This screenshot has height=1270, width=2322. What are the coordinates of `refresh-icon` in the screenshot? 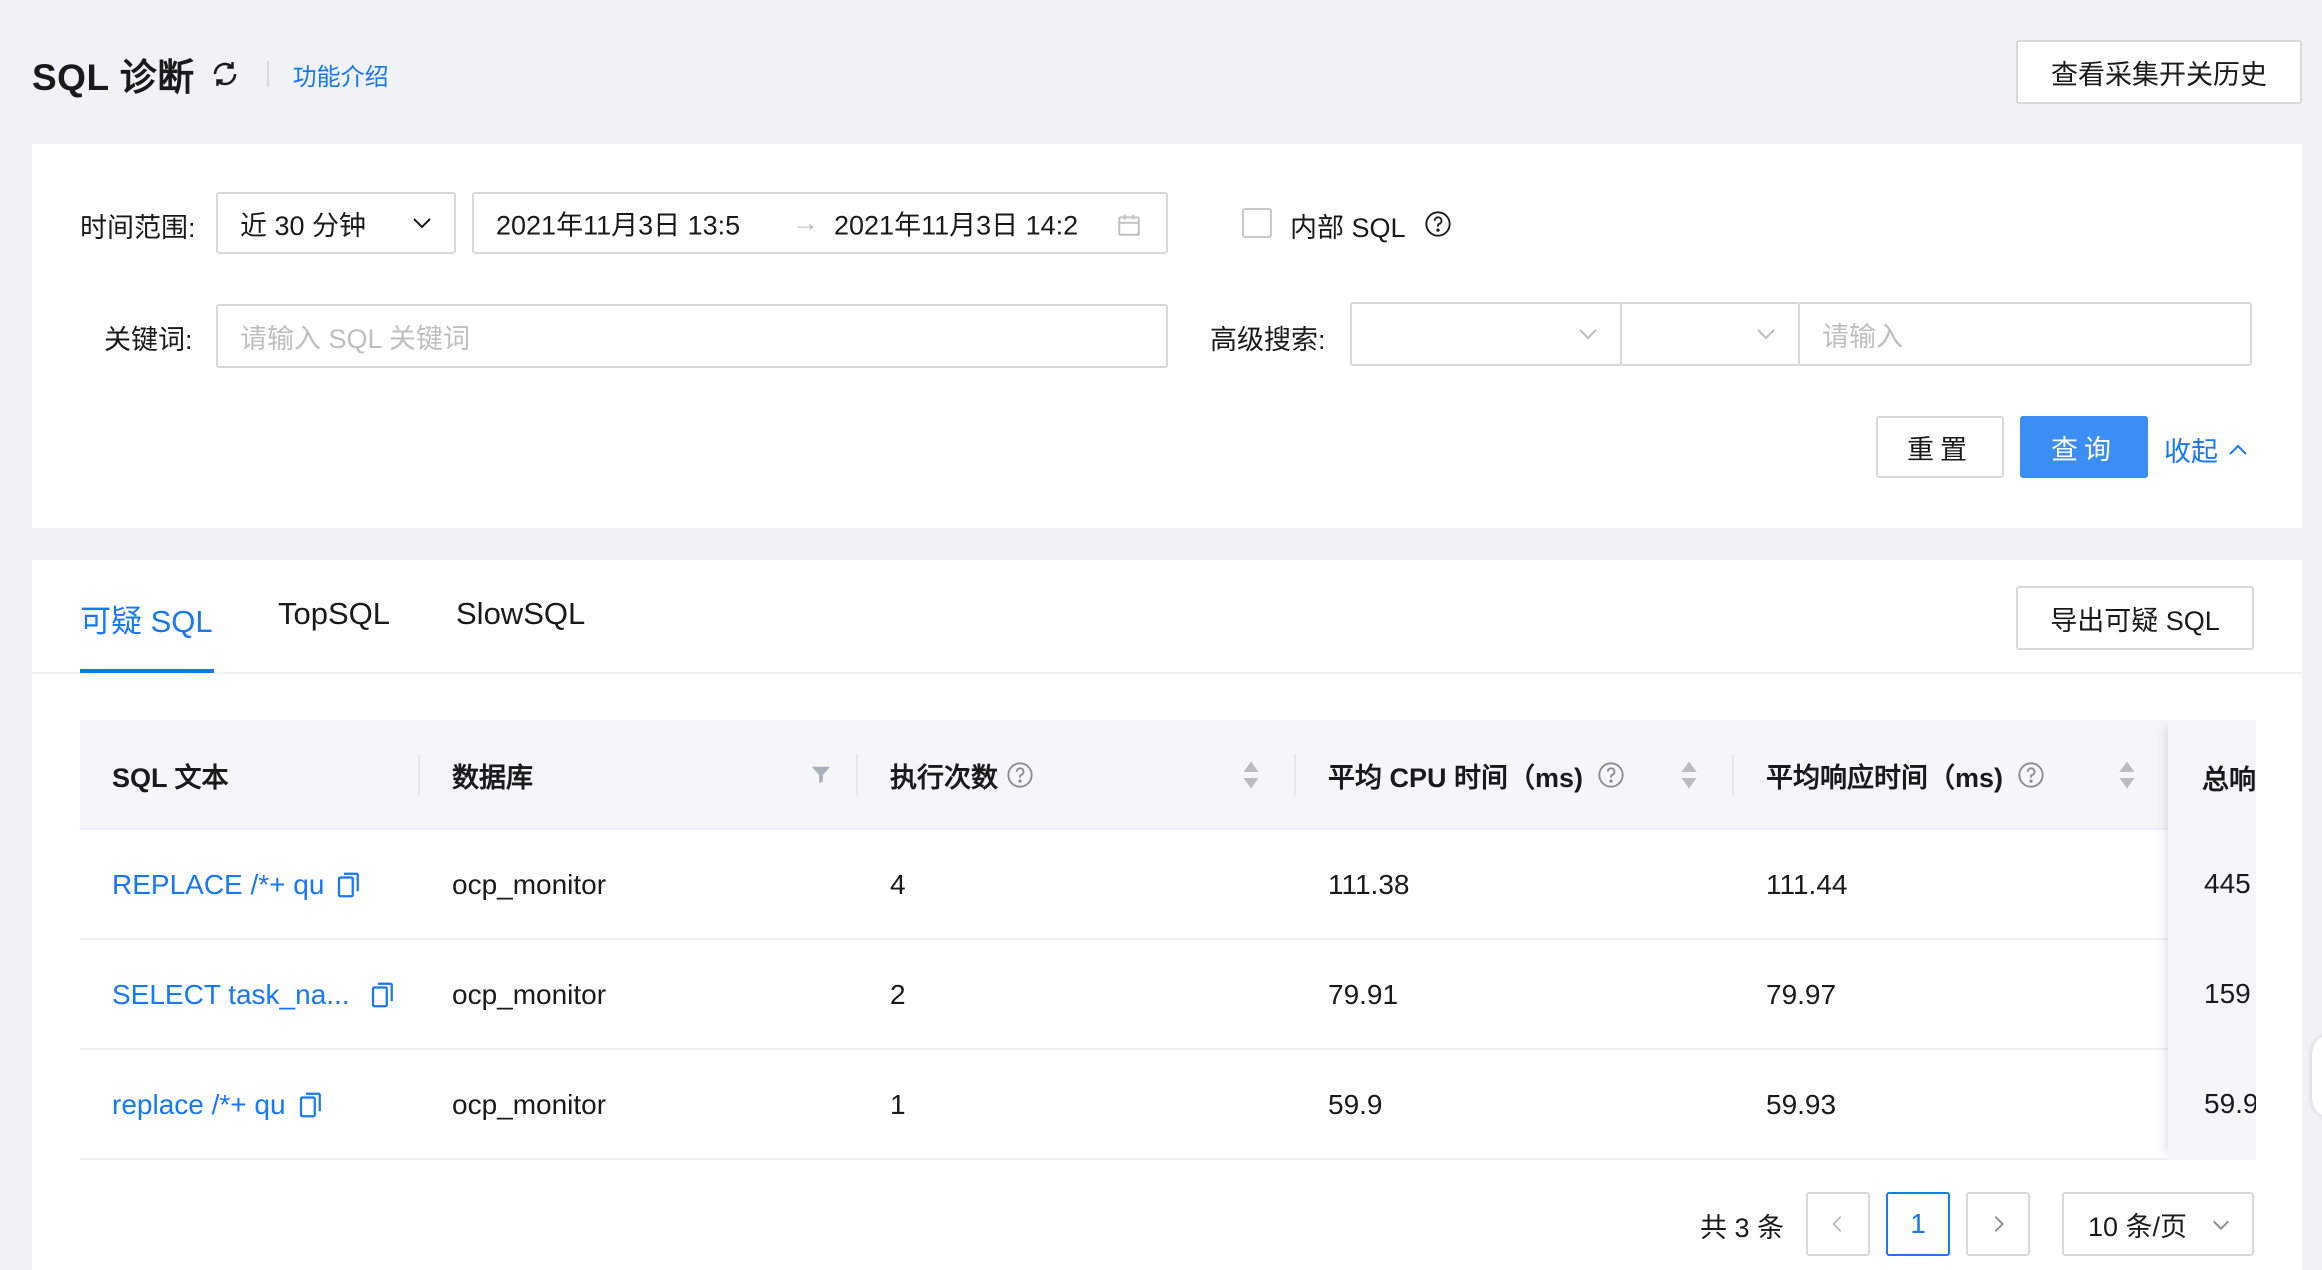 It's located at (225, 74).